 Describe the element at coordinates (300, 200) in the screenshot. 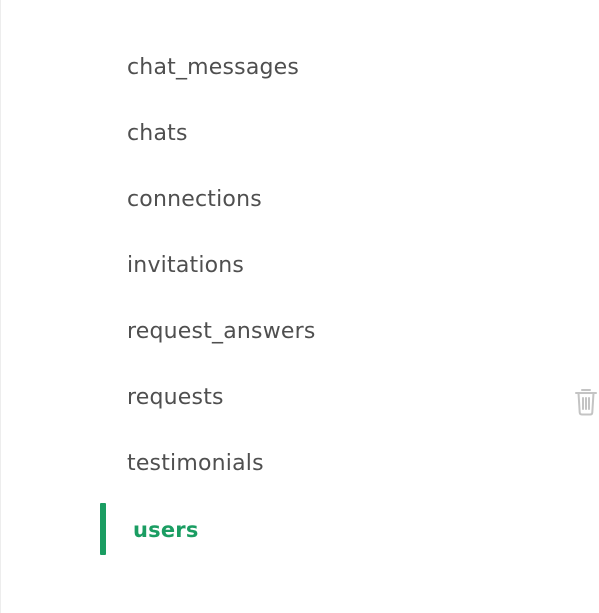

I see `collection-item-connections: connections` at that location.